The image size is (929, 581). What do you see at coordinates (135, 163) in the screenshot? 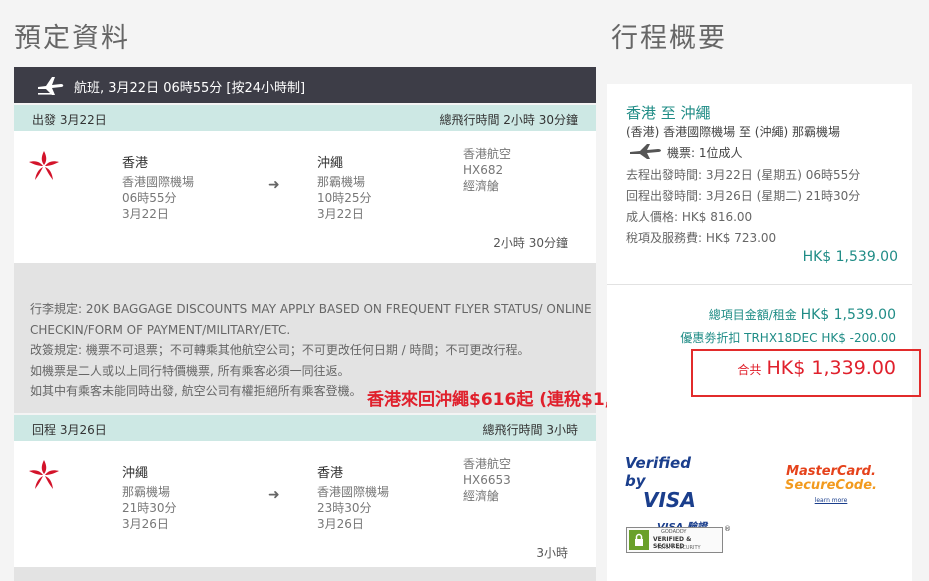
I see `outbound-from-city: 香港` at bounding box center [135, 163].